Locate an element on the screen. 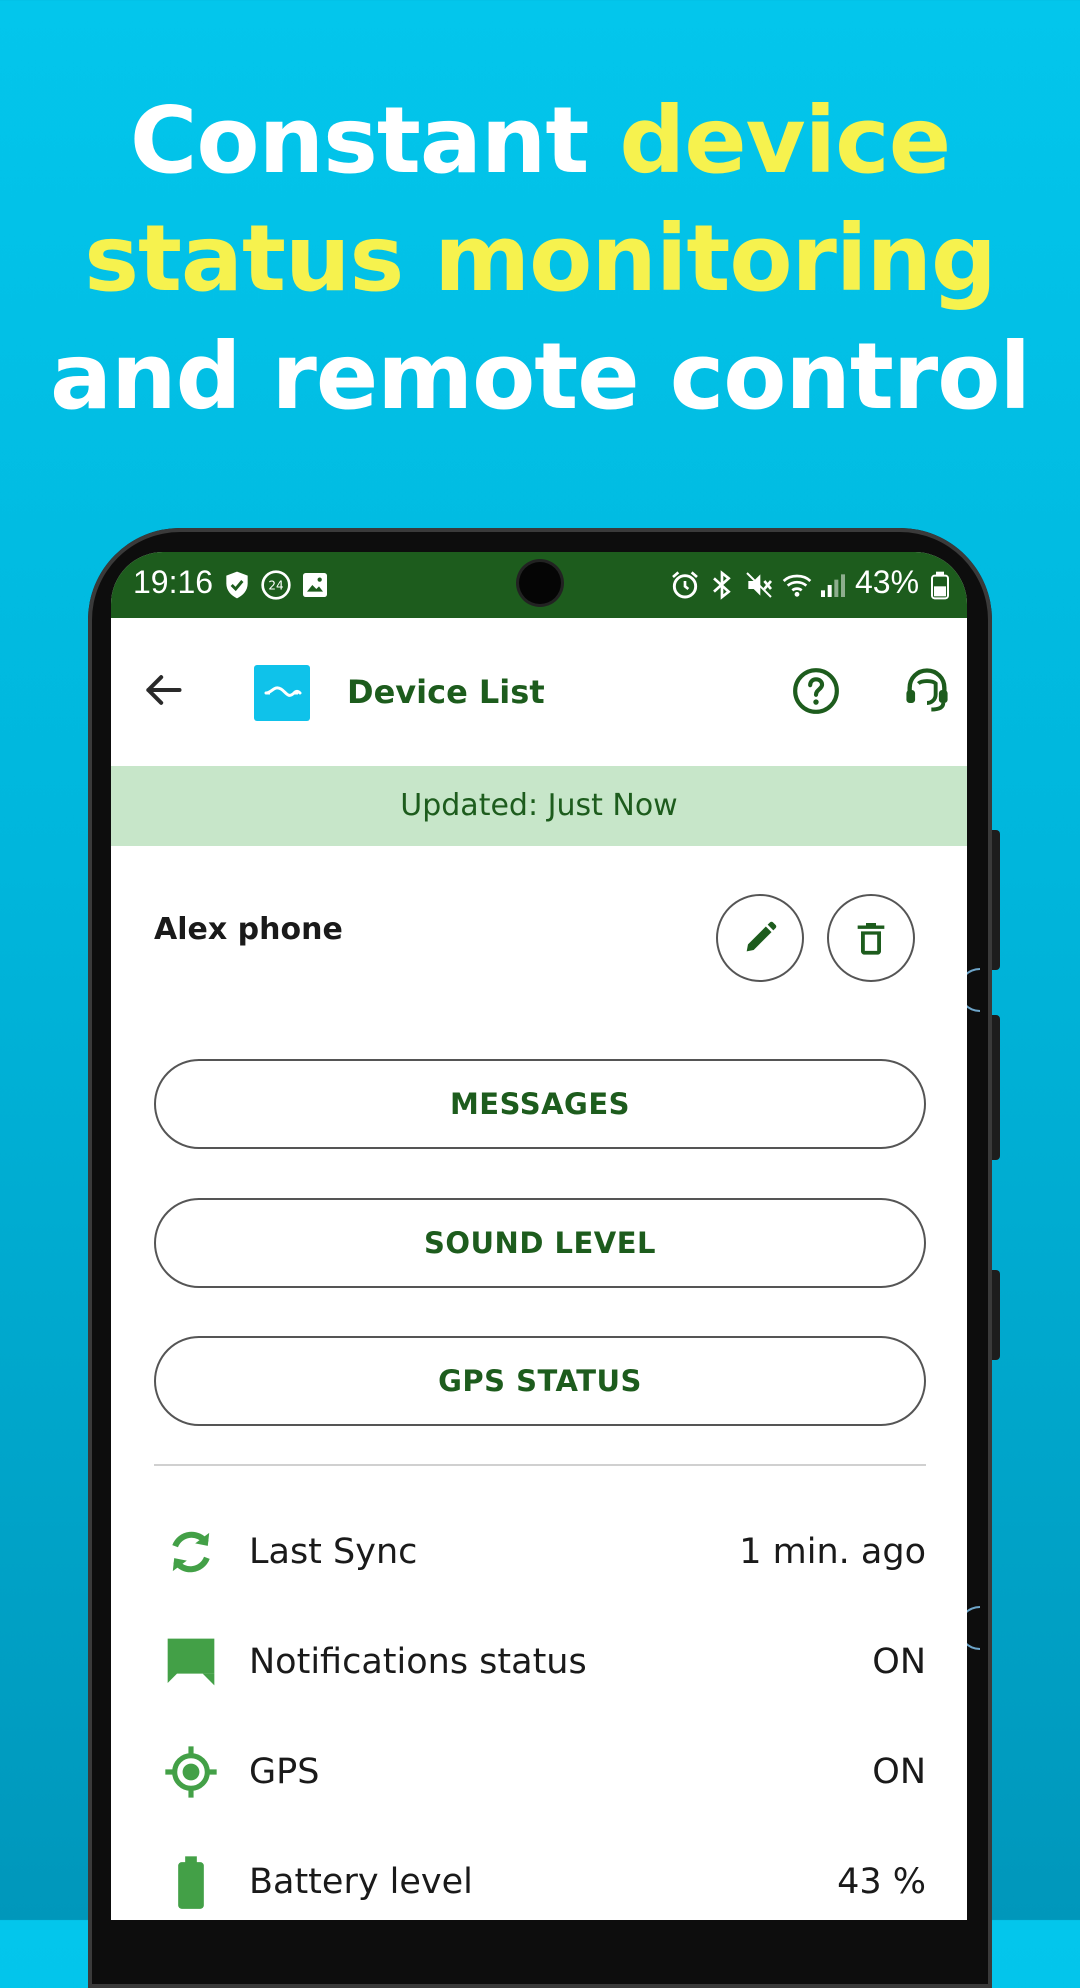 This screenshot has width=1080, height=1988. back-arrow-icon is located at coordinates (163, 690).